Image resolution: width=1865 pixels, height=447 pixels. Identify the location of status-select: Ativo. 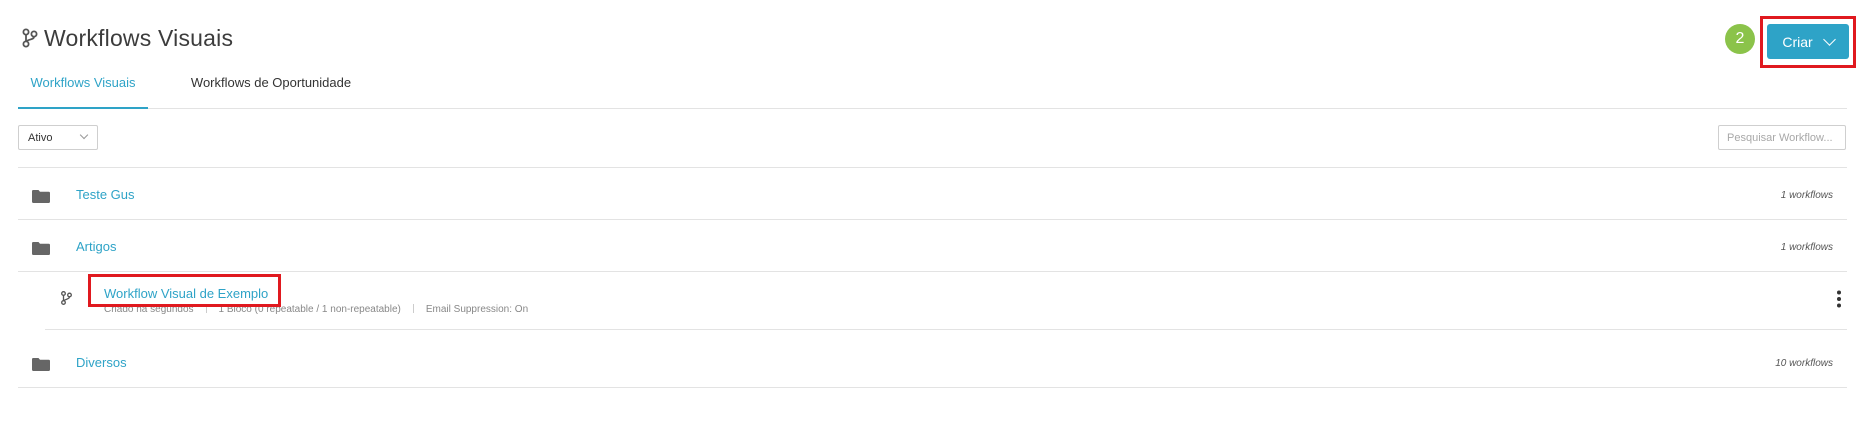
(58, 137).